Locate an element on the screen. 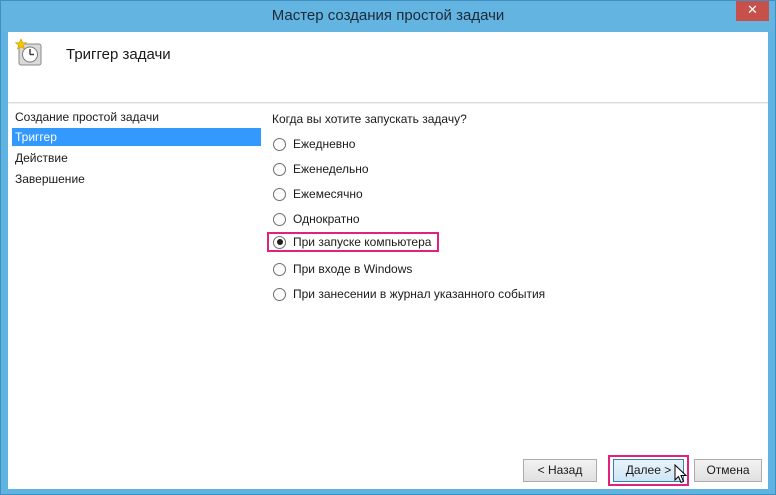 The image size is (776, 495). trigger-question: Когда вы хотите запускать задачу? is located at coordinates (369, 119).